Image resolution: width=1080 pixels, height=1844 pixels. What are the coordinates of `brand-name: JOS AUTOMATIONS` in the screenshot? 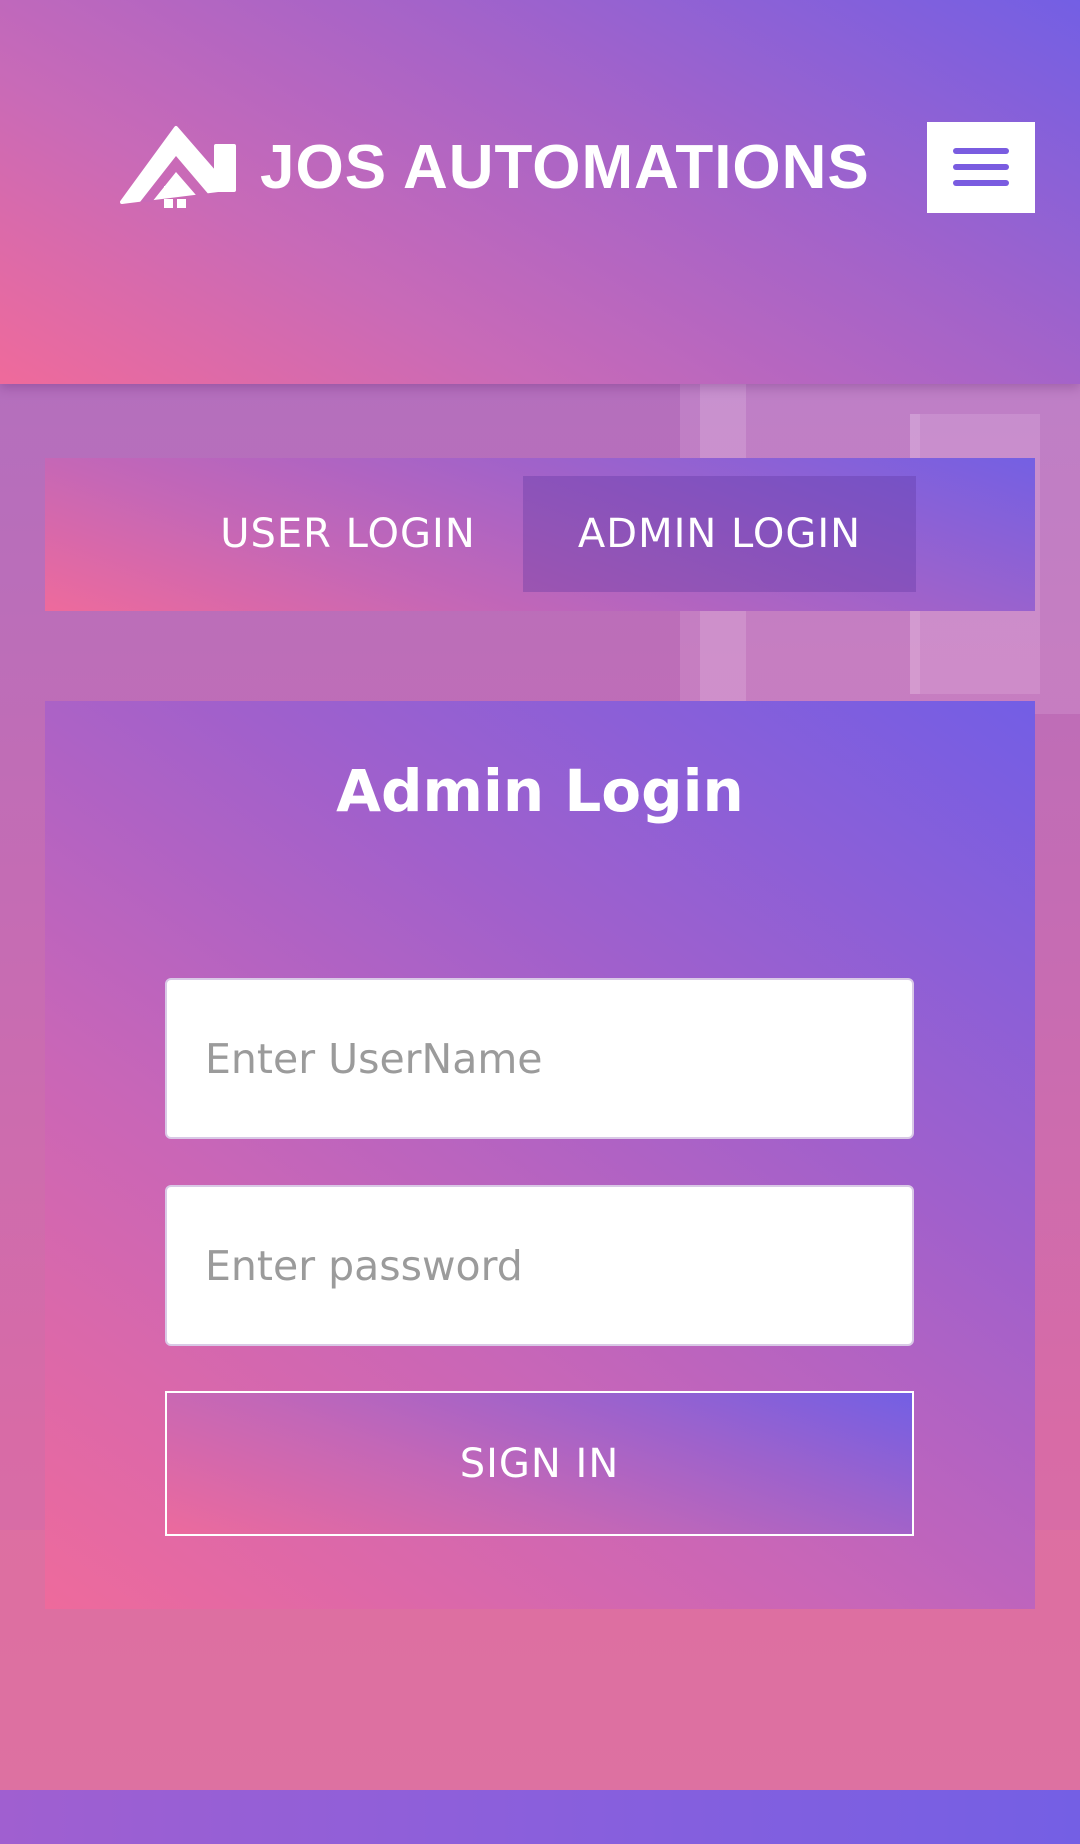 It's located at (565, 167).